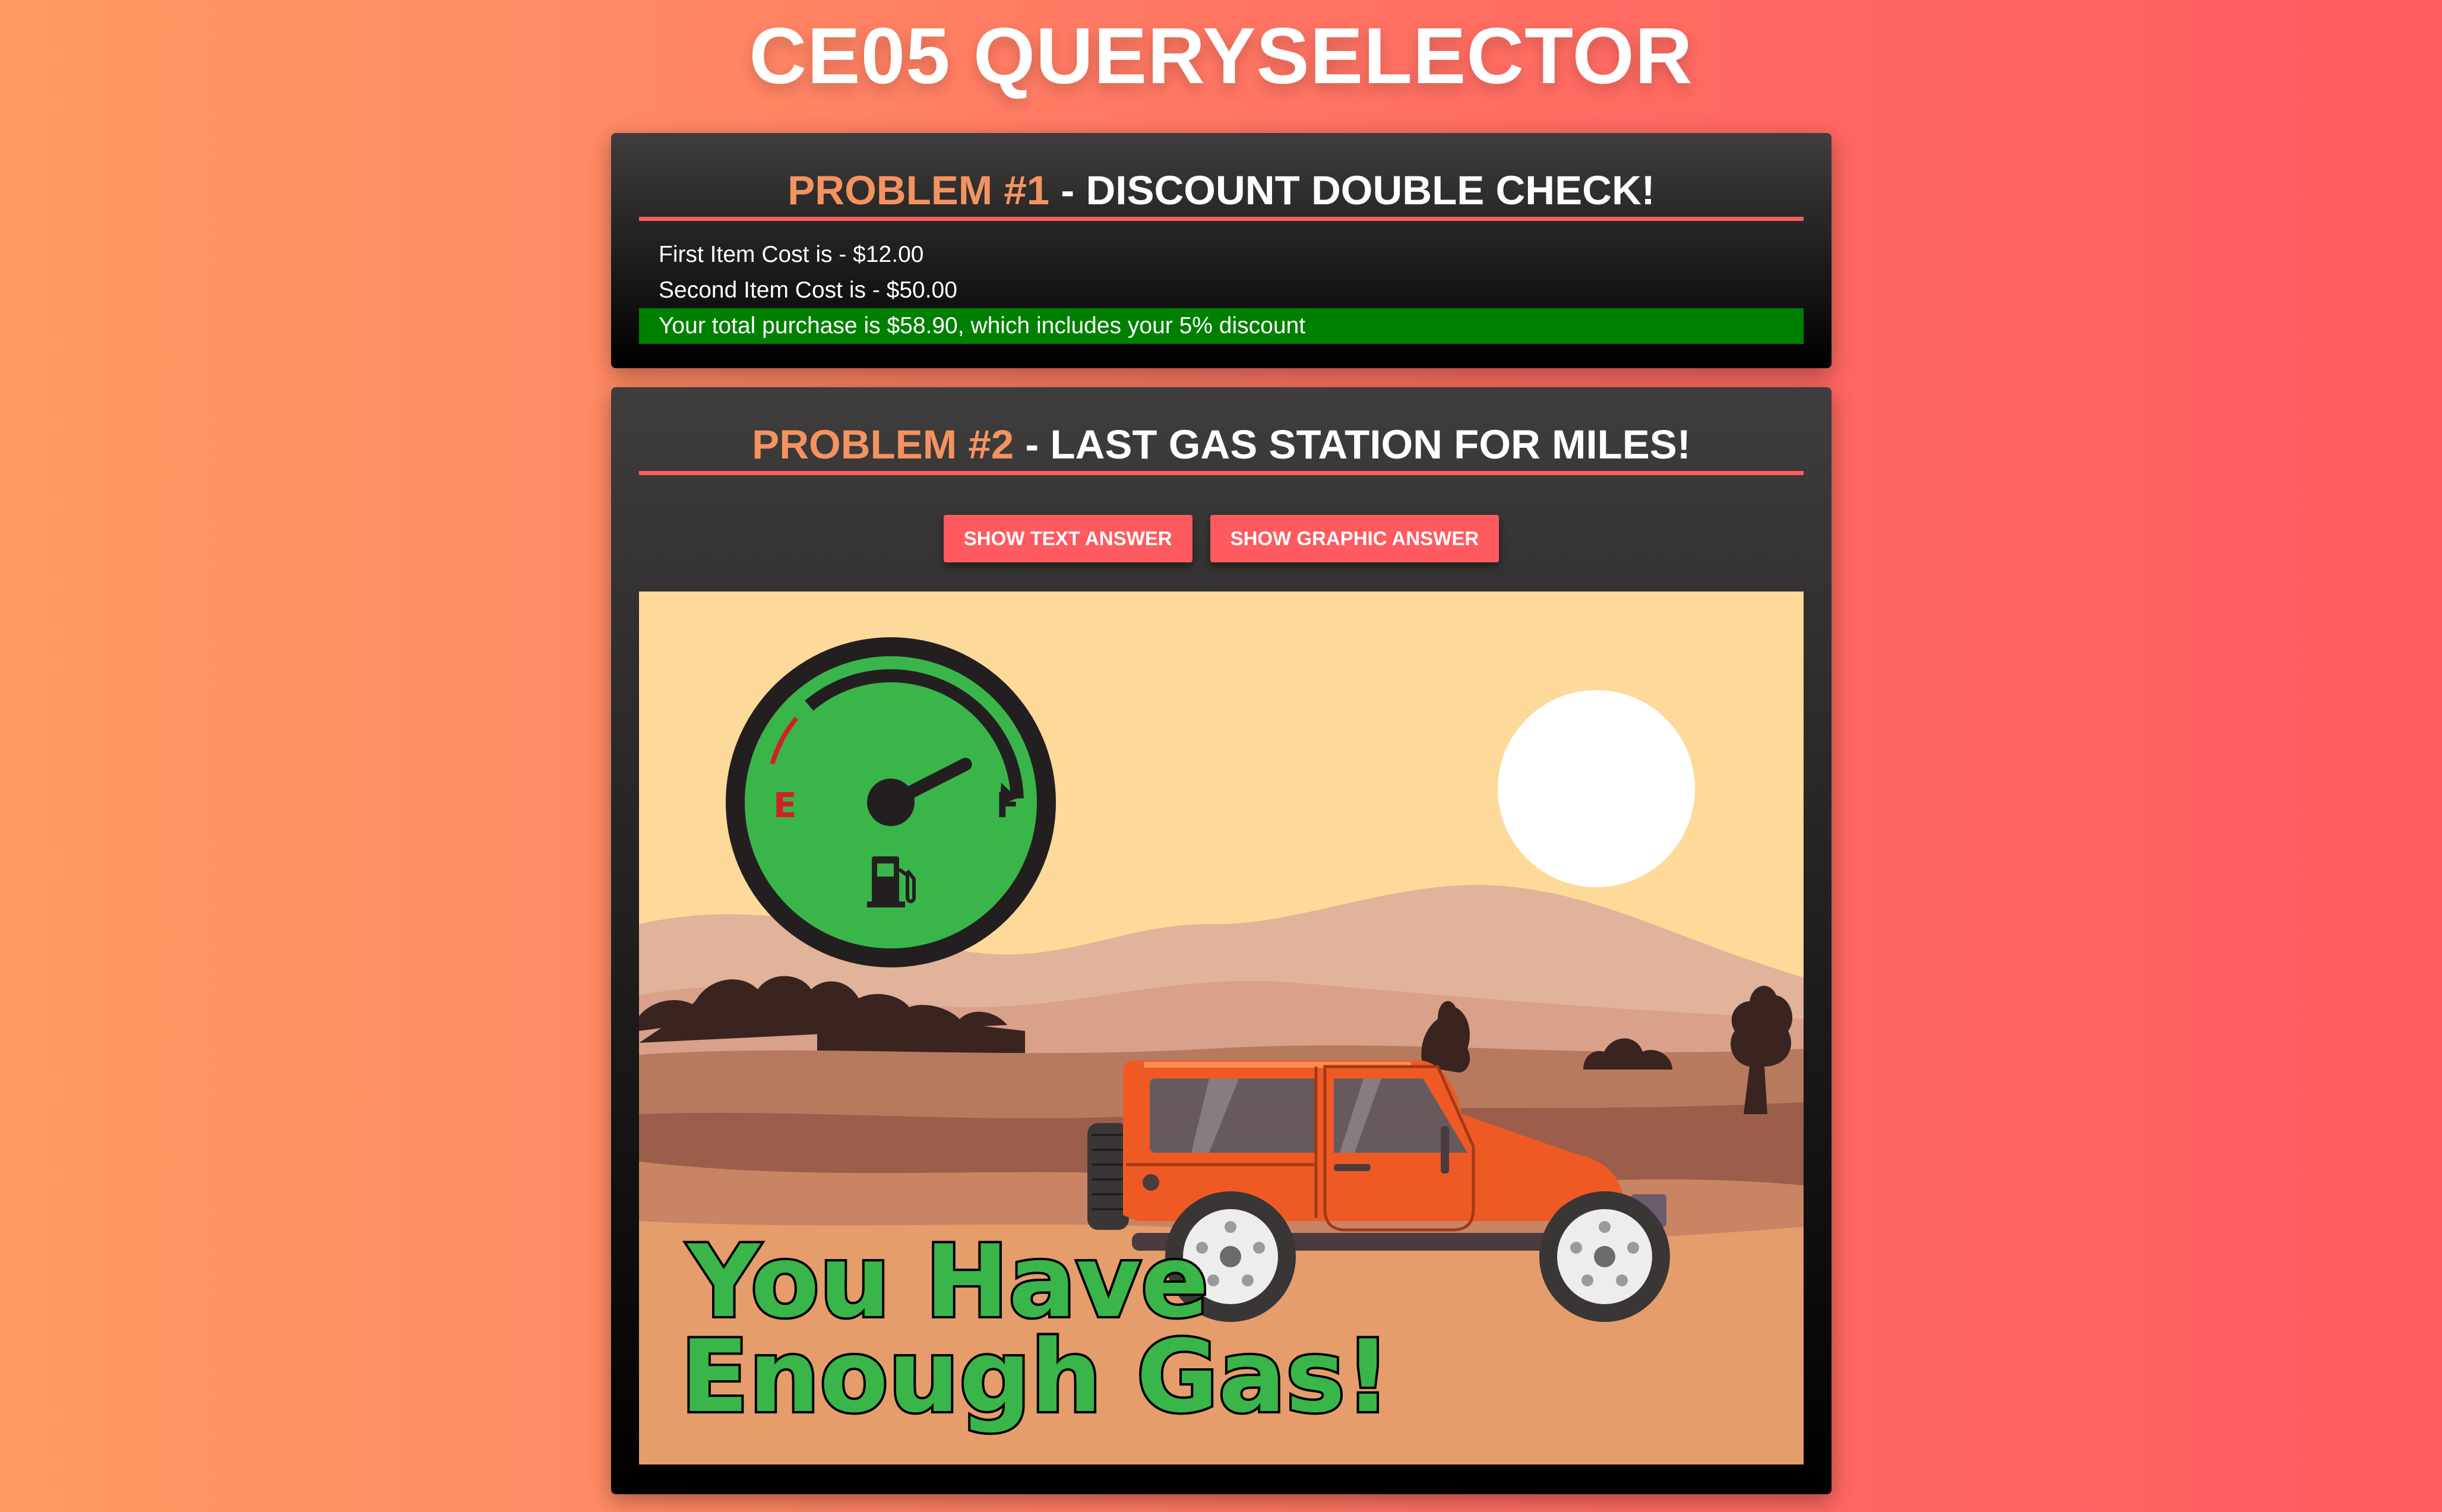 The height and width of the screenshot is (1512, 2442). I want to click on page-title: CE05 QUERYSELECTOR, so click(1221, 56).